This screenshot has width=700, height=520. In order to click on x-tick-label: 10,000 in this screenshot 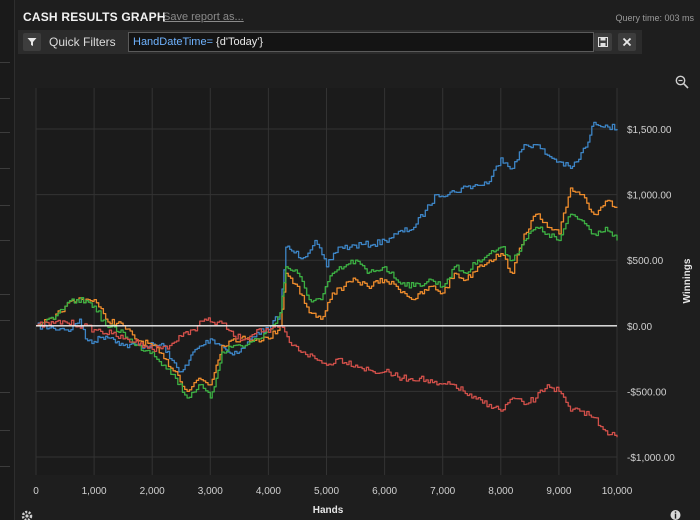, I will do `click(617, 491)`.